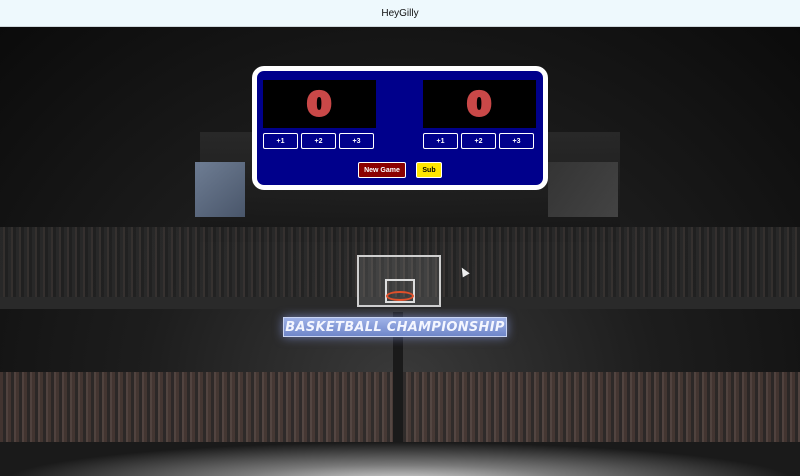 This screenshot has height=476, width=800. I want to click on app-title: HeyGilly, so click(400, 13).